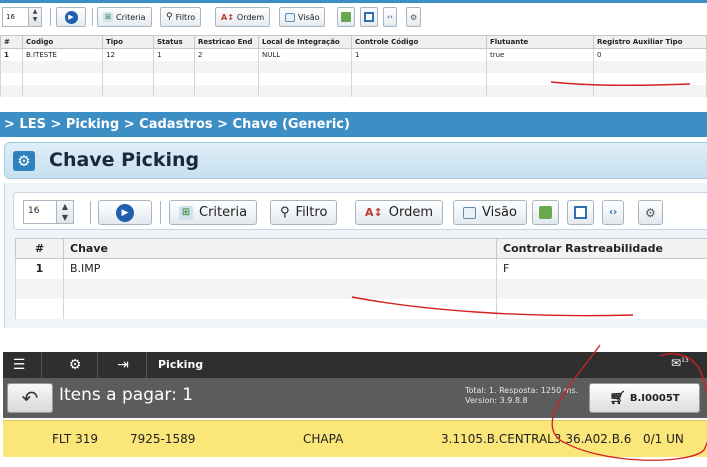  Describe the element at coordinates (305, 42) in the screenshot. I see `col-header: Local de Integração` at that location.